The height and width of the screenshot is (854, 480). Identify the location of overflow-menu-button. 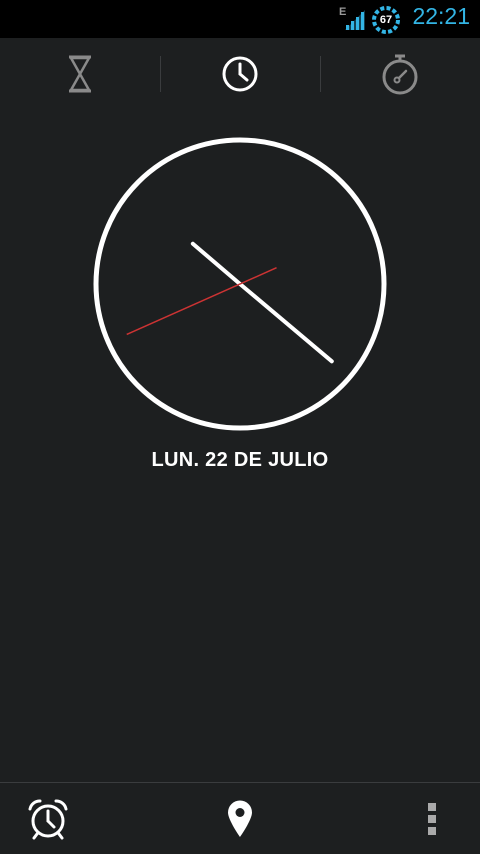
(432, 818).